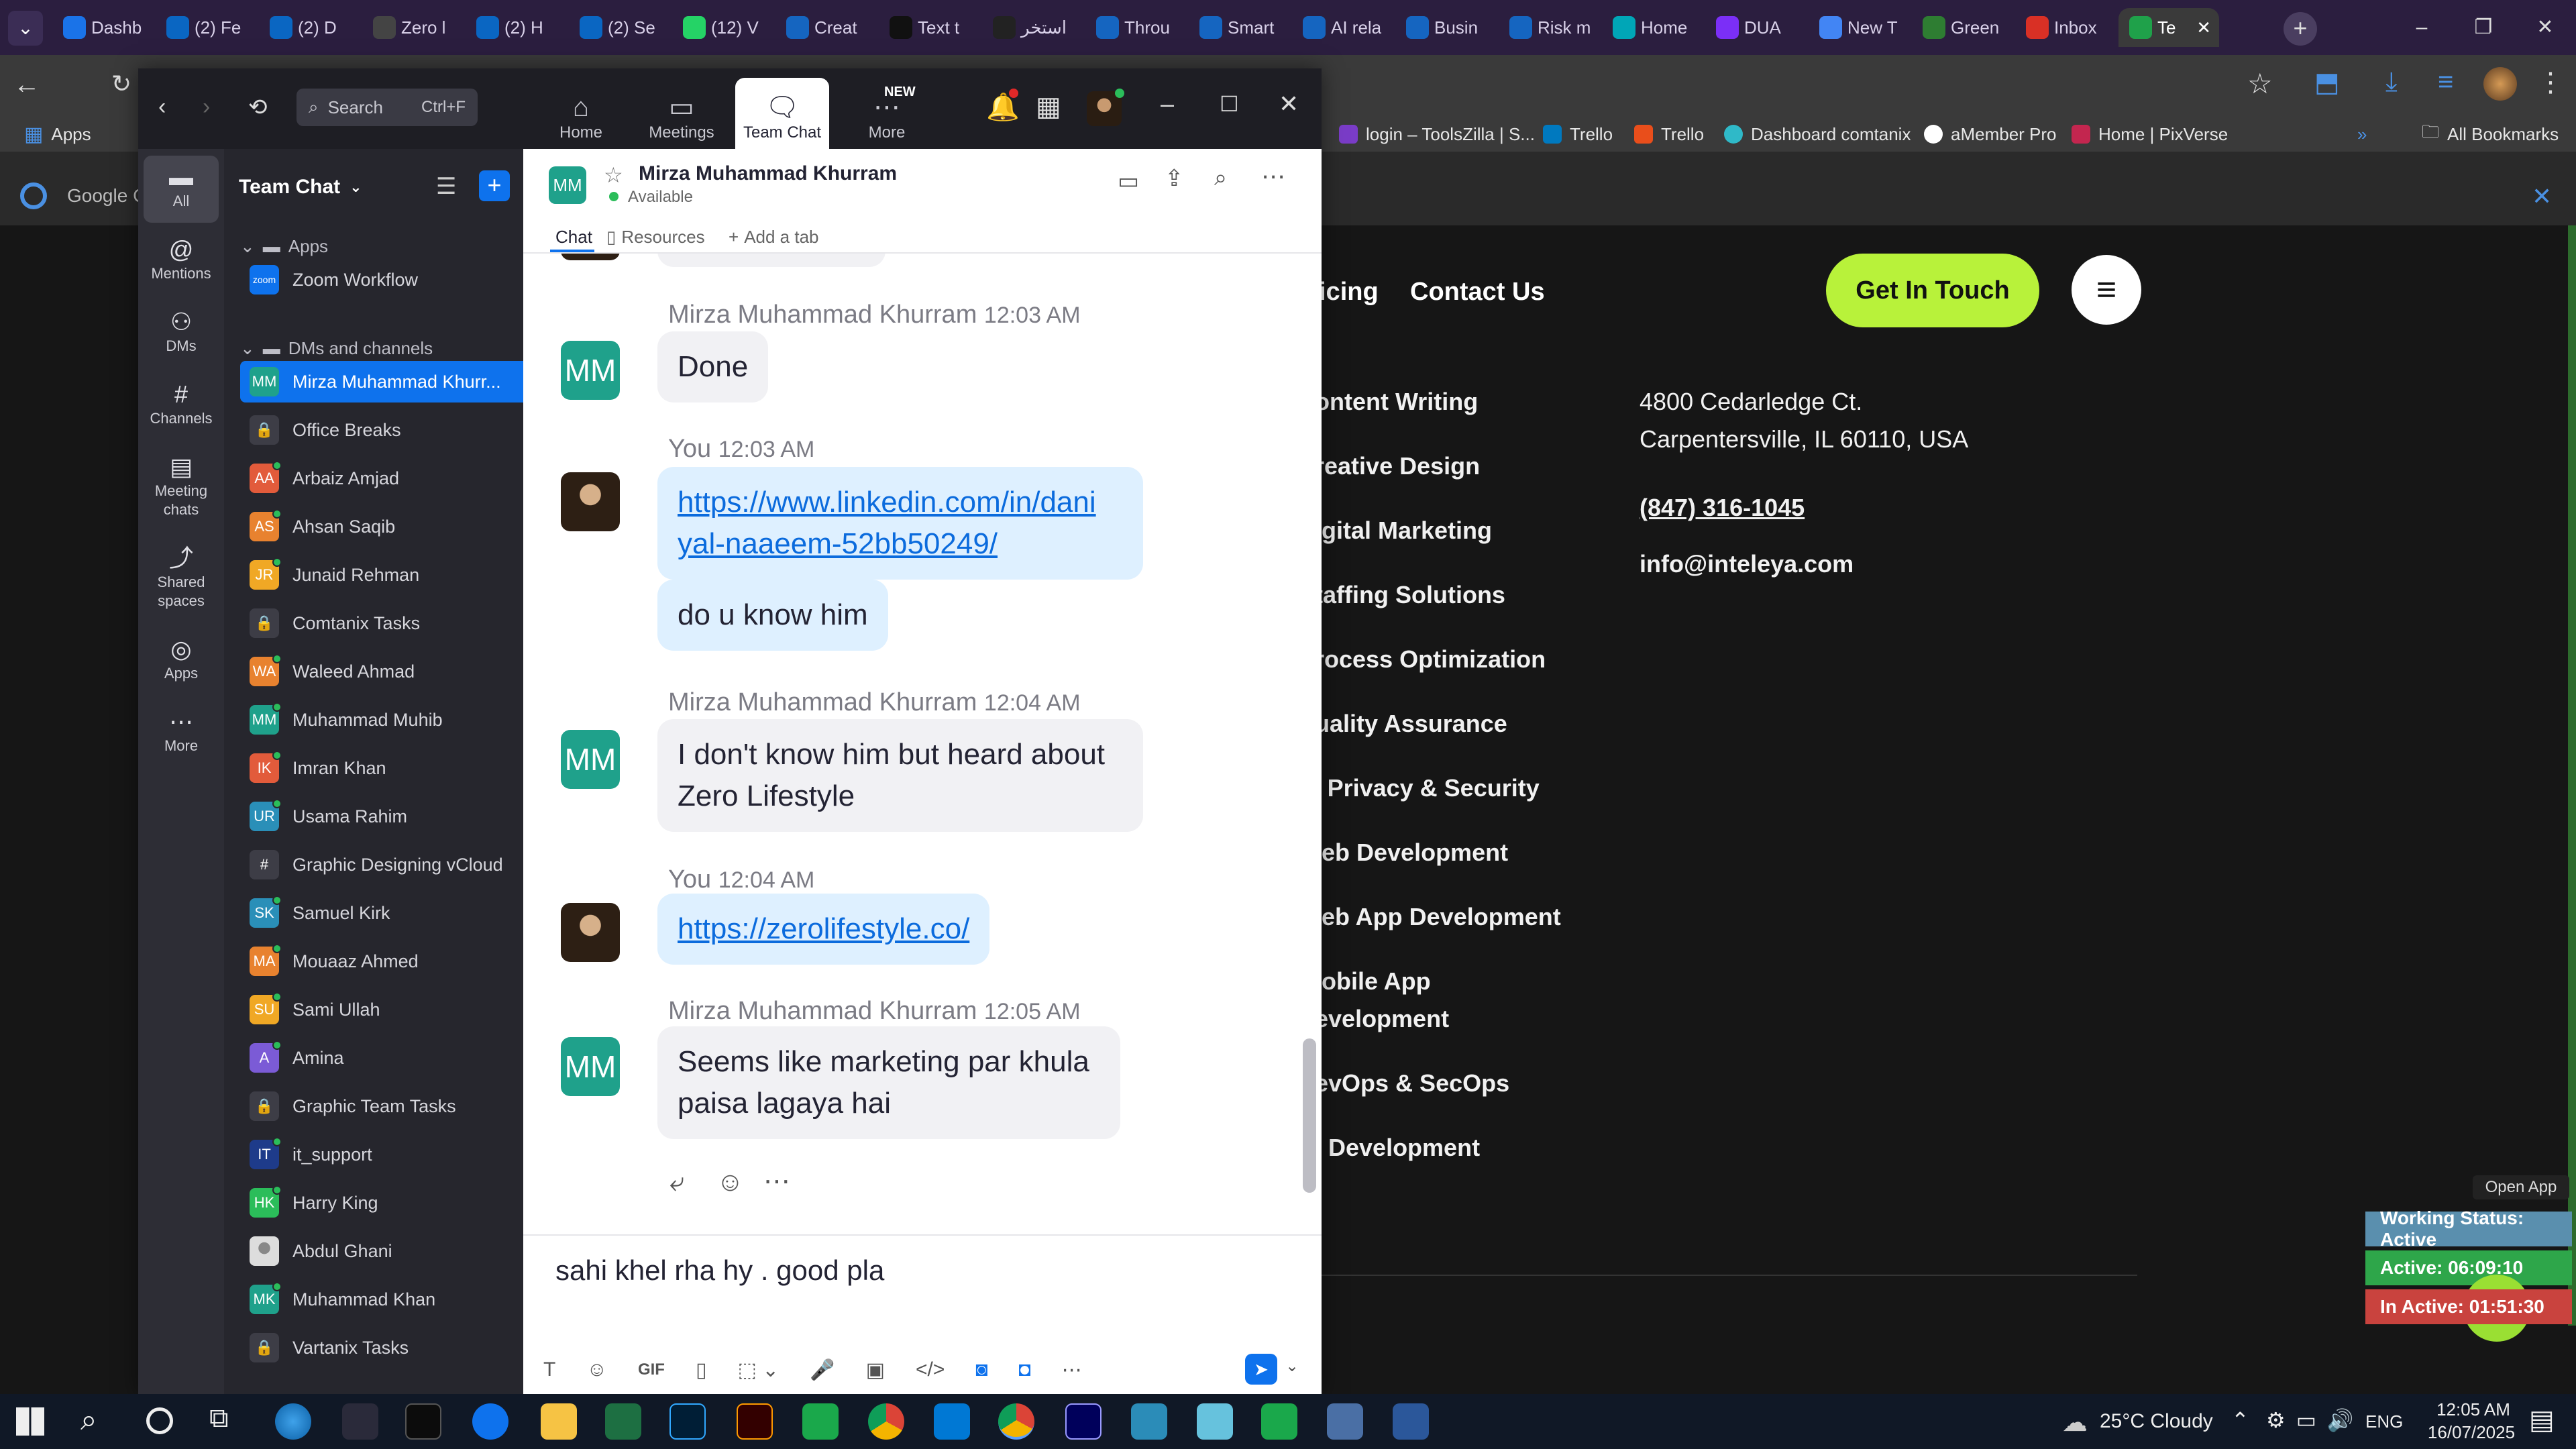  What do you see at coordinates (1025, 1369) in the screenshot?
I see `whiteboard-icon: ◘` at bounding box center [1025, 1369].